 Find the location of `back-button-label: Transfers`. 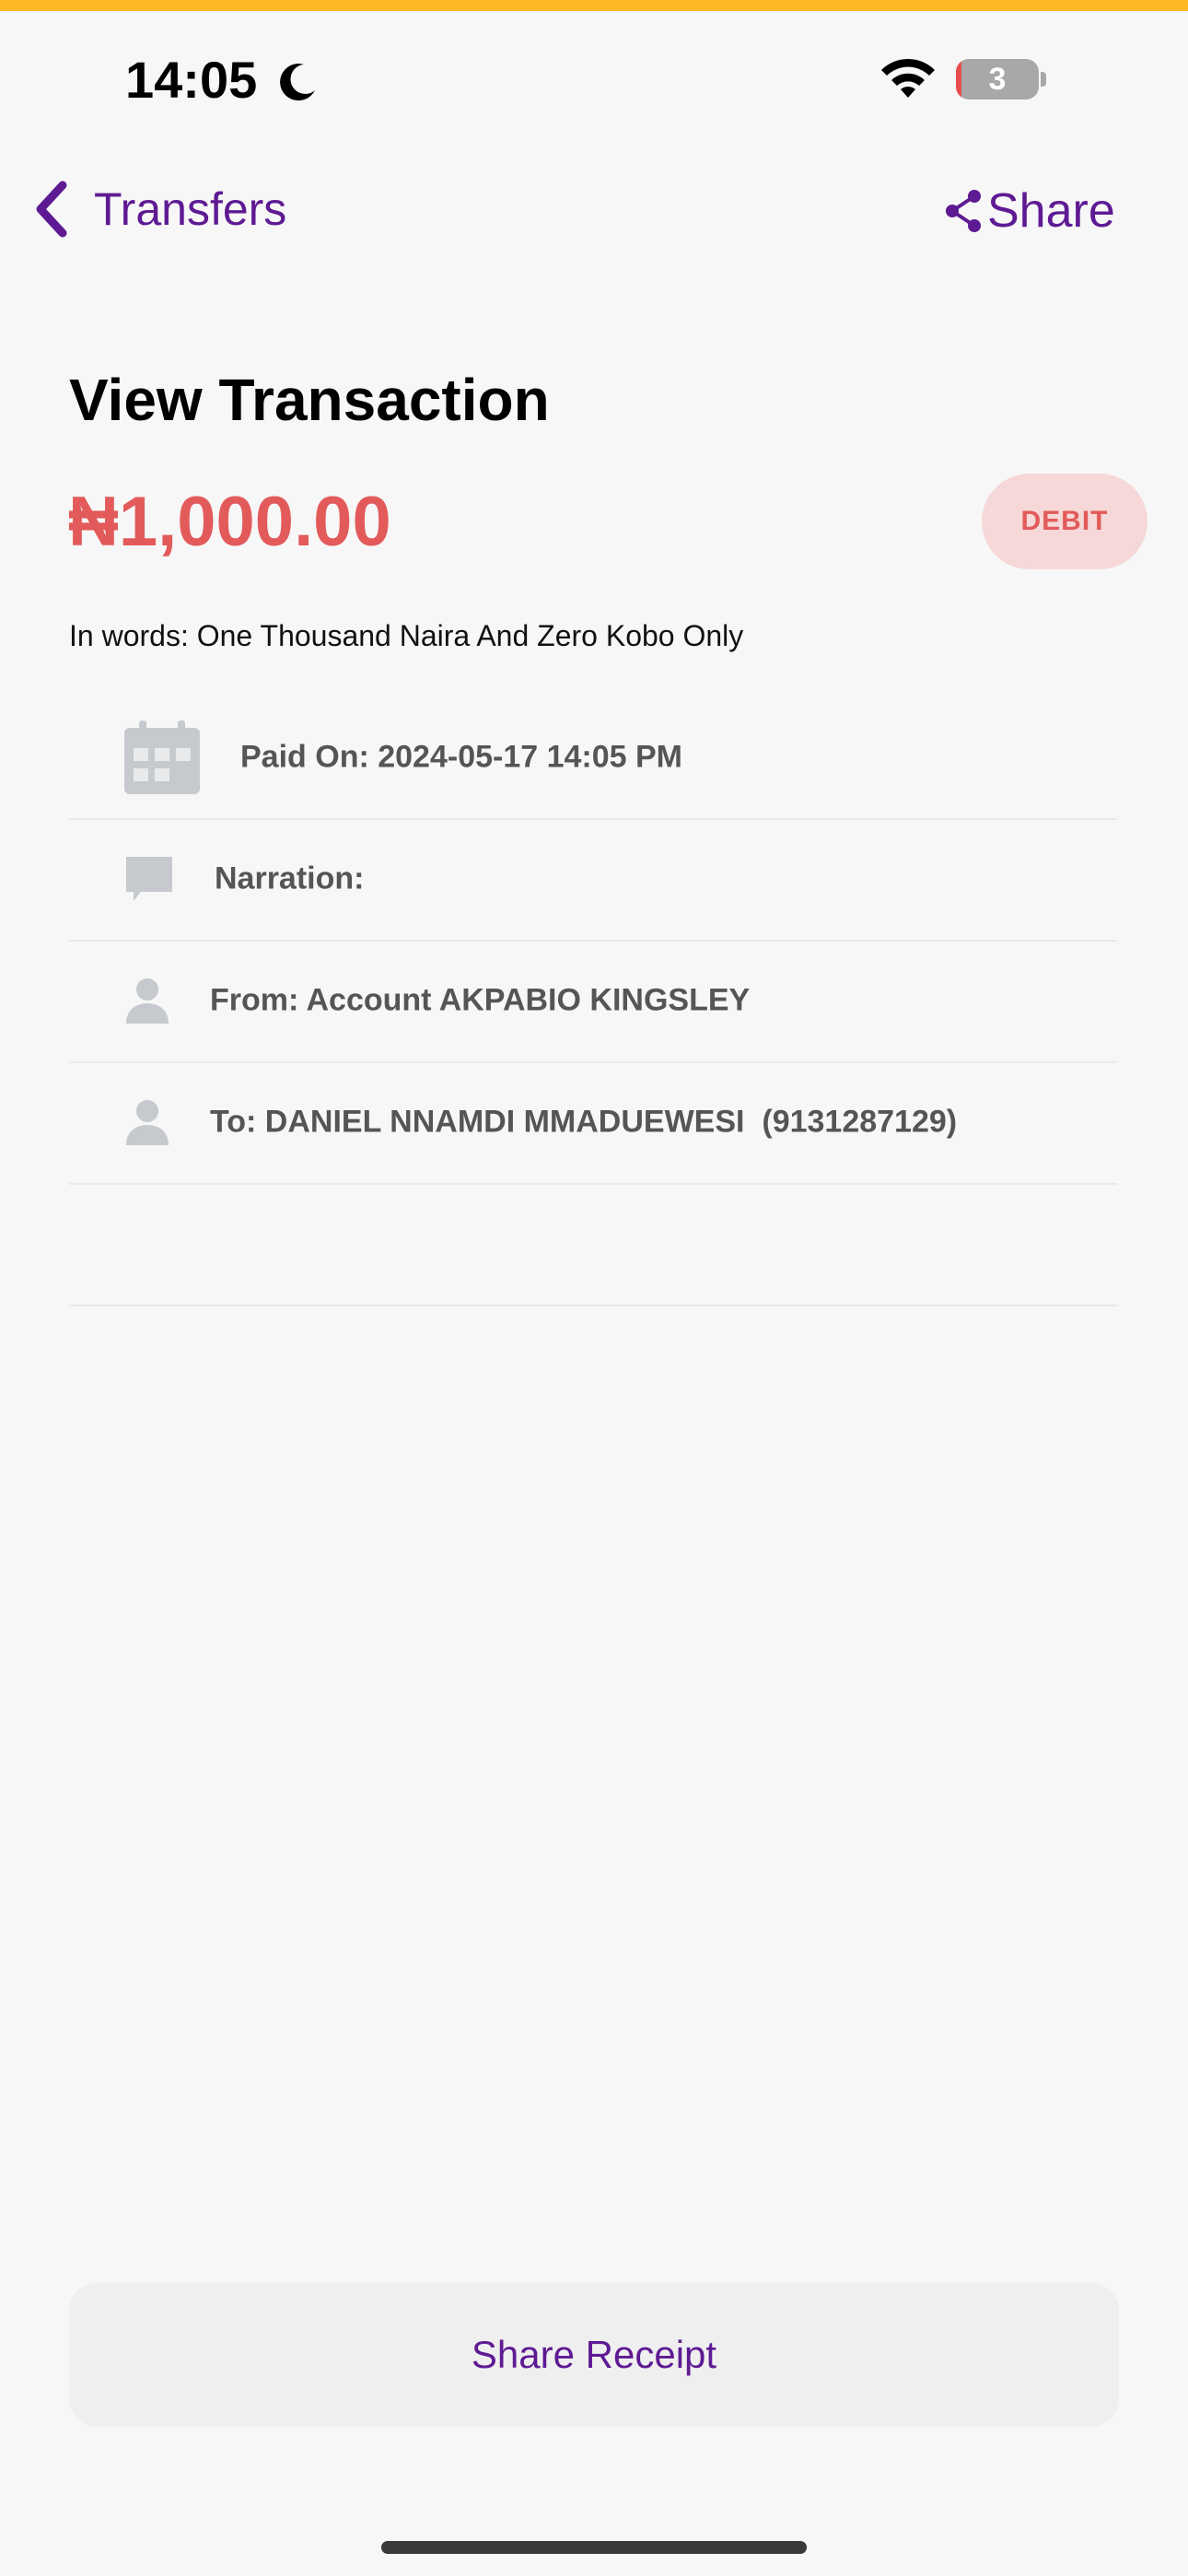

back-button-label: Transfers is located at coordinates (190, 209).